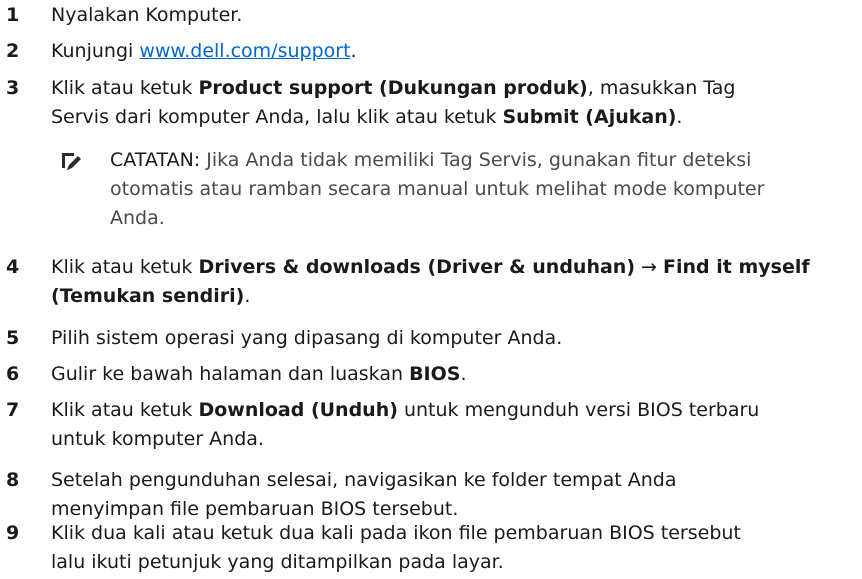 This screenshot has height=579, width=862. Describe the element at coordinates (451, 15) in the screenshot. I see `step-text: Nyalakan Komputer.` at that location.